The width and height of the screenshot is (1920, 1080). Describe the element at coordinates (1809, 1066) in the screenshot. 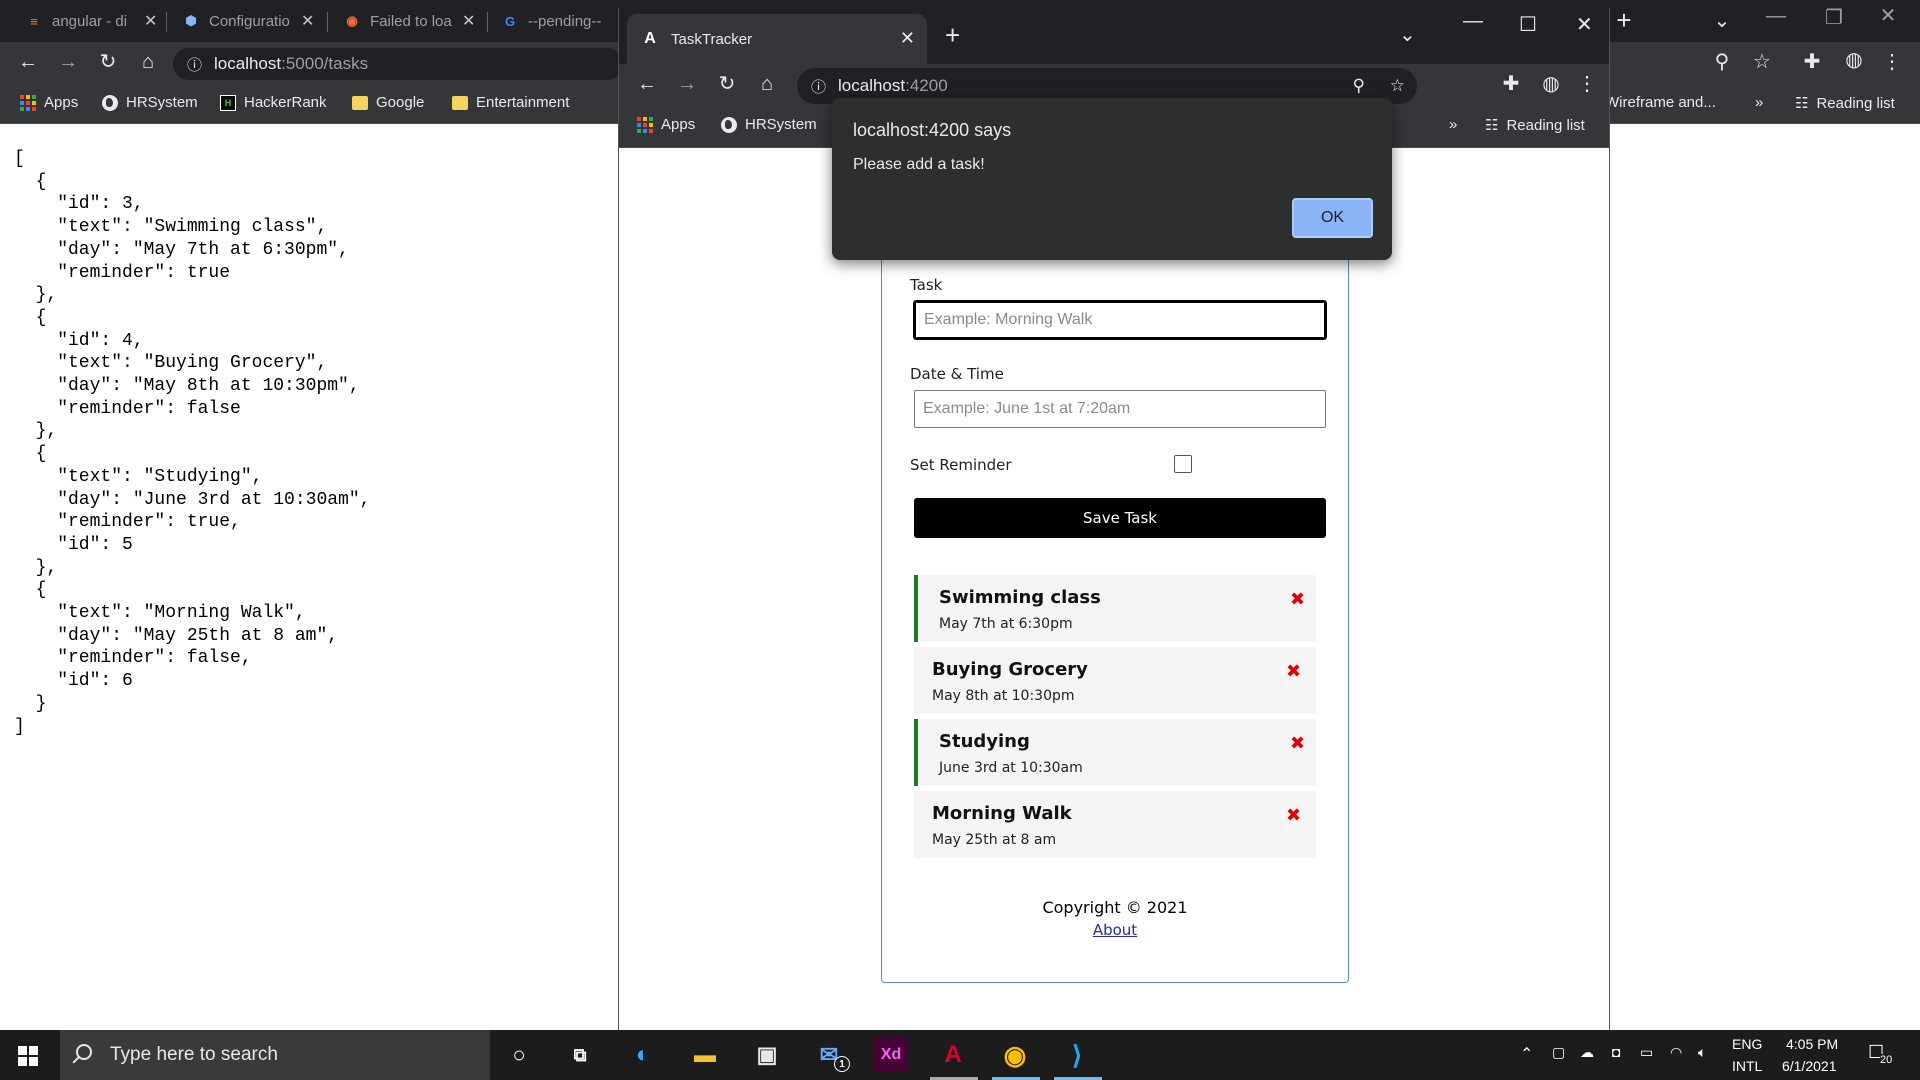

I see `clock-date: 6/1/2021` at that location.